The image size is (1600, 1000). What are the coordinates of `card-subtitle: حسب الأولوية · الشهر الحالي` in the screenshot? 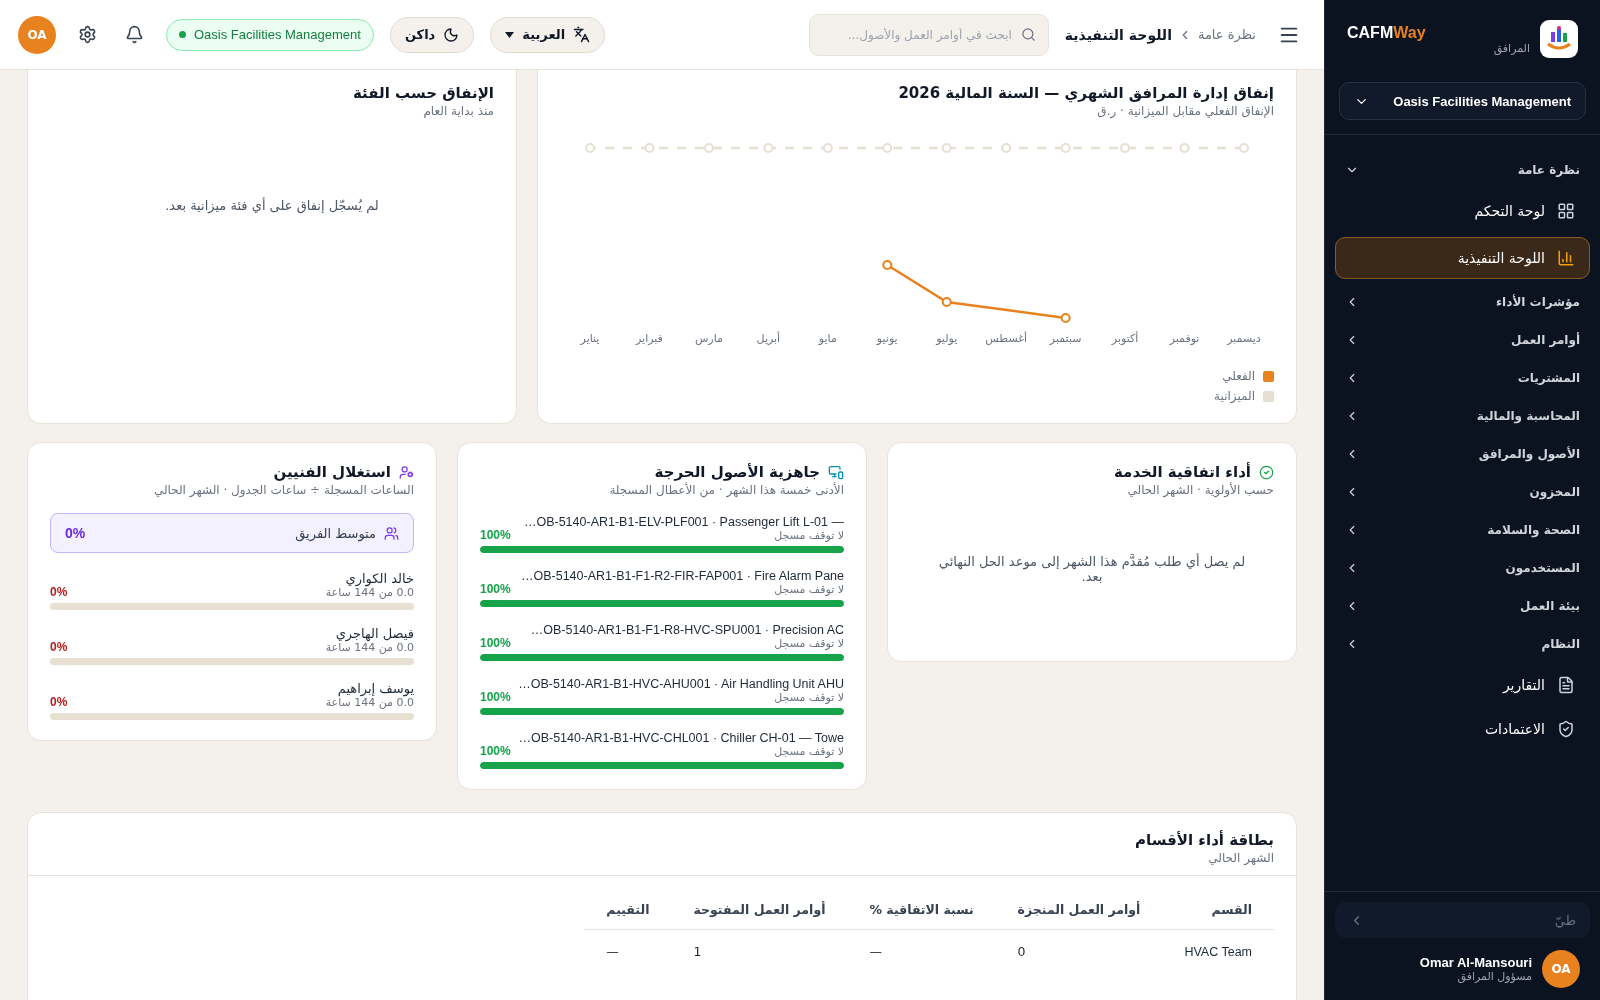 It's located at (1200, 490).